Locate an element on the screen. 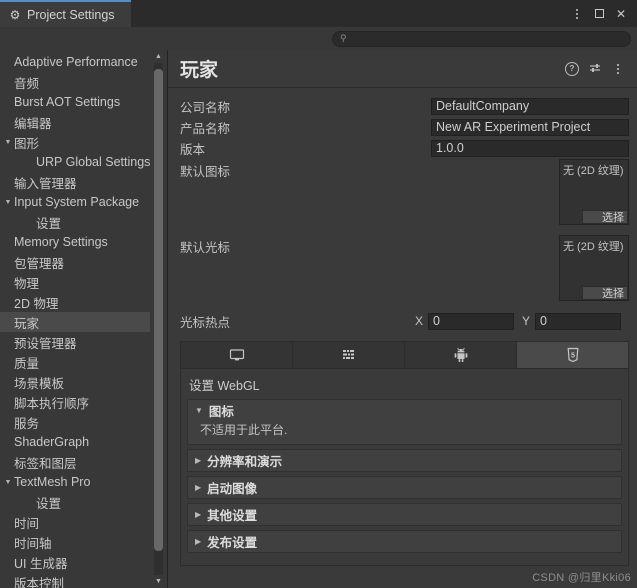  sidebar-item-5: URP Global Settings is located at coordinates (75, 162).